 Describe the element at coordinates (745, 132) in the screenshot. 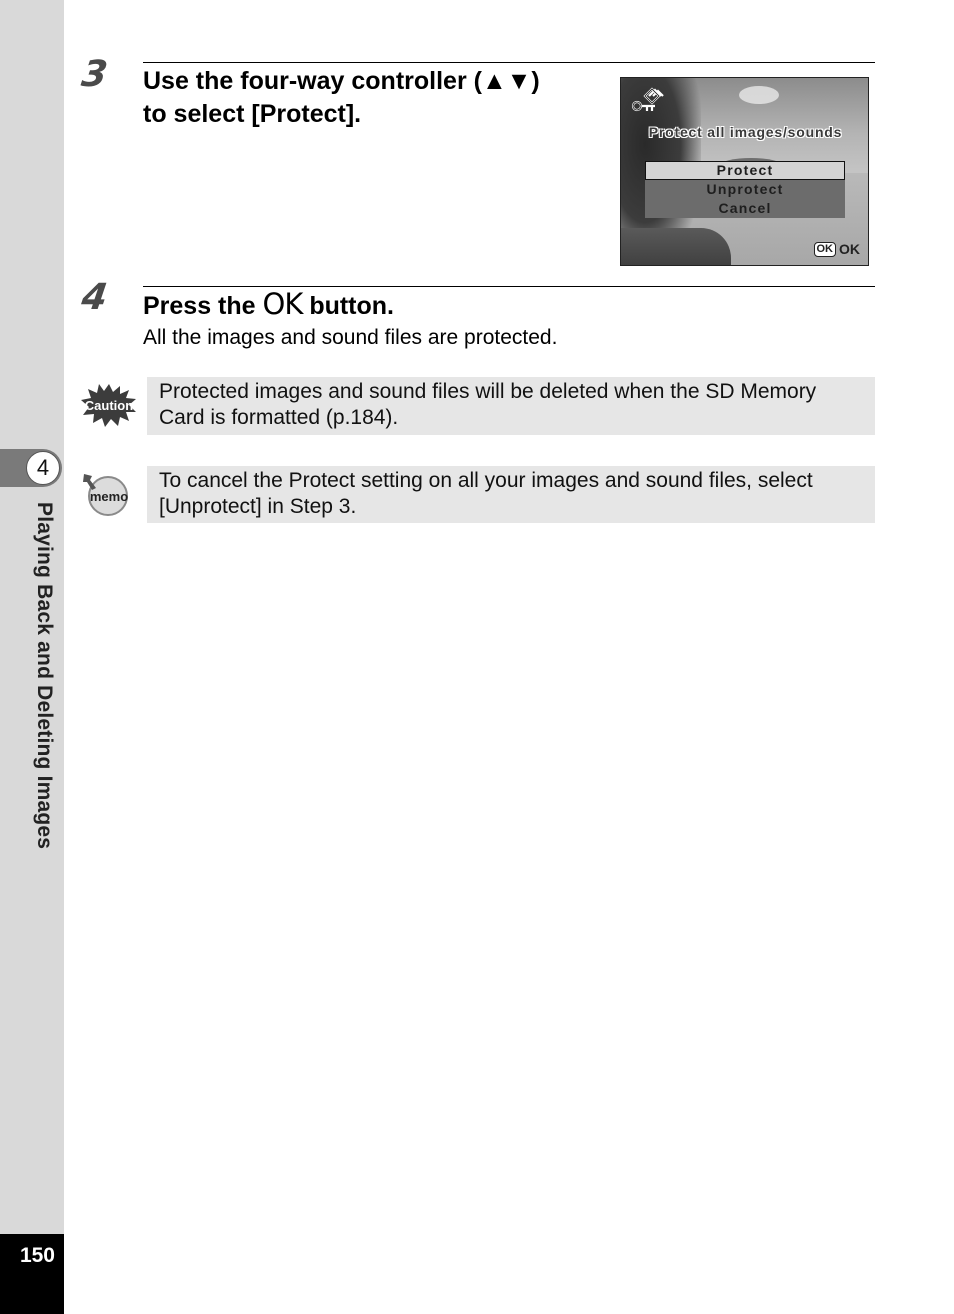

I see `screen-title: Protect all images/sounds` at that location.